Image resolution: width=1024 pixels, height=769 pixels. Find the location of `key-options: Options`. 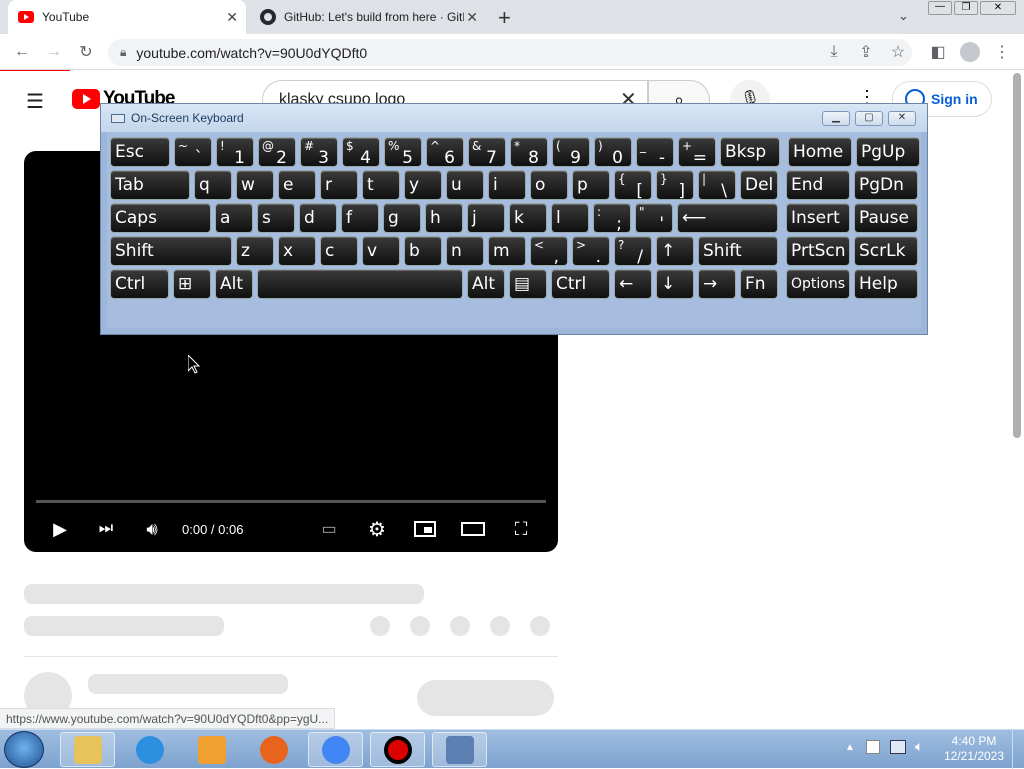

key-options: Options is located at coordinates (818, 284).